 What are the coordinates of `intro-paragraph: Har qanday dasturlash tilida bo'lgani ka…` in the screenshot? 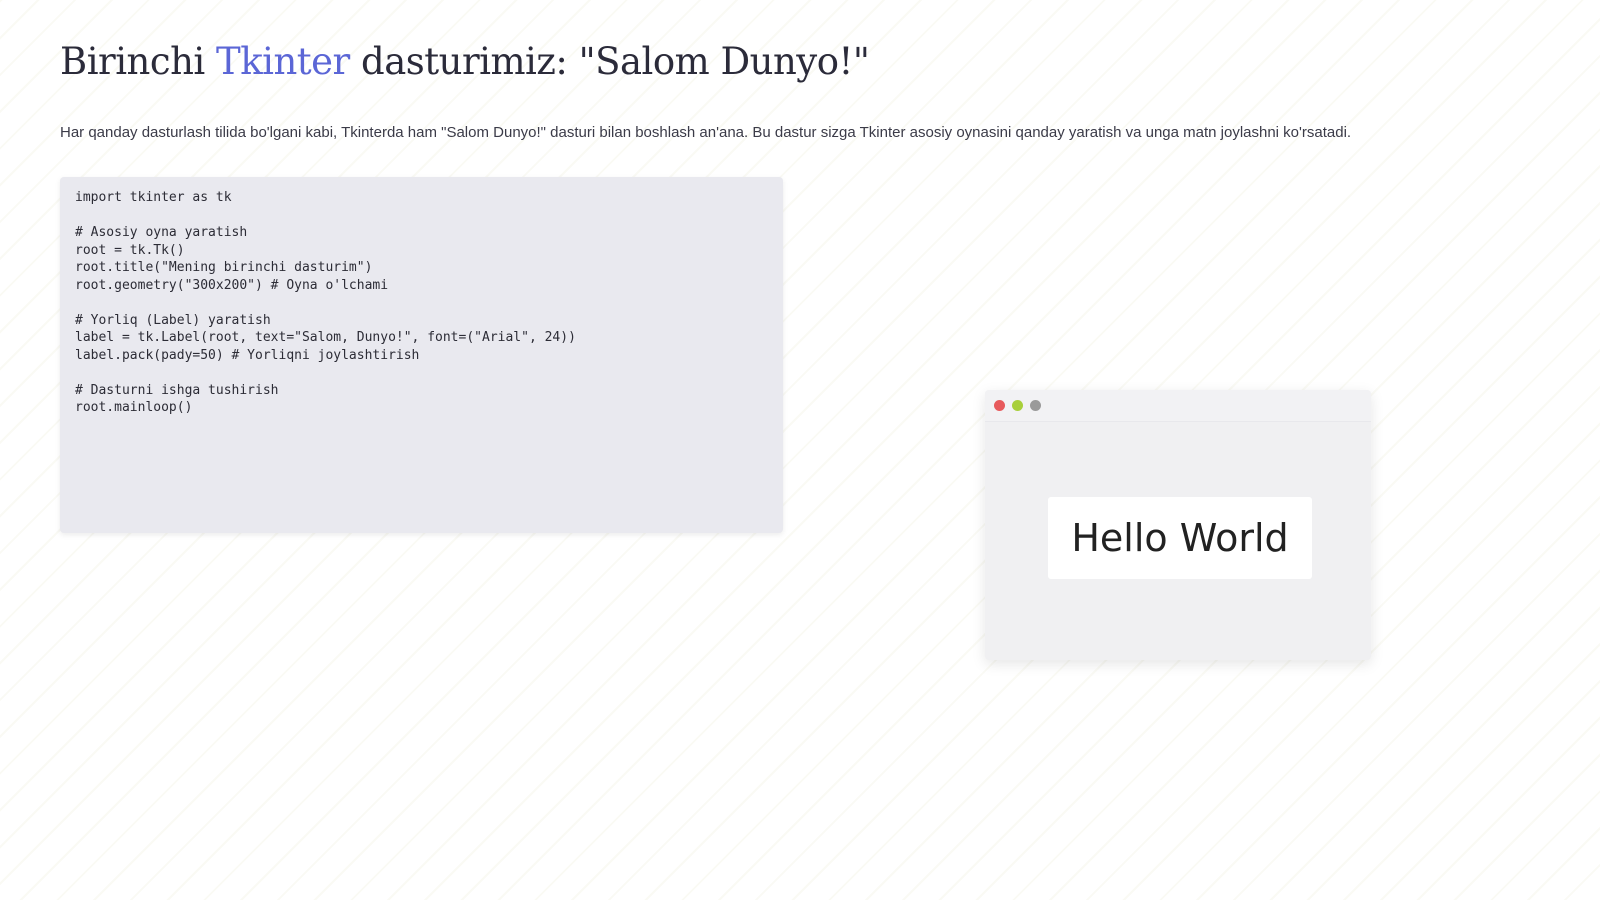 It's located at (706, 132).